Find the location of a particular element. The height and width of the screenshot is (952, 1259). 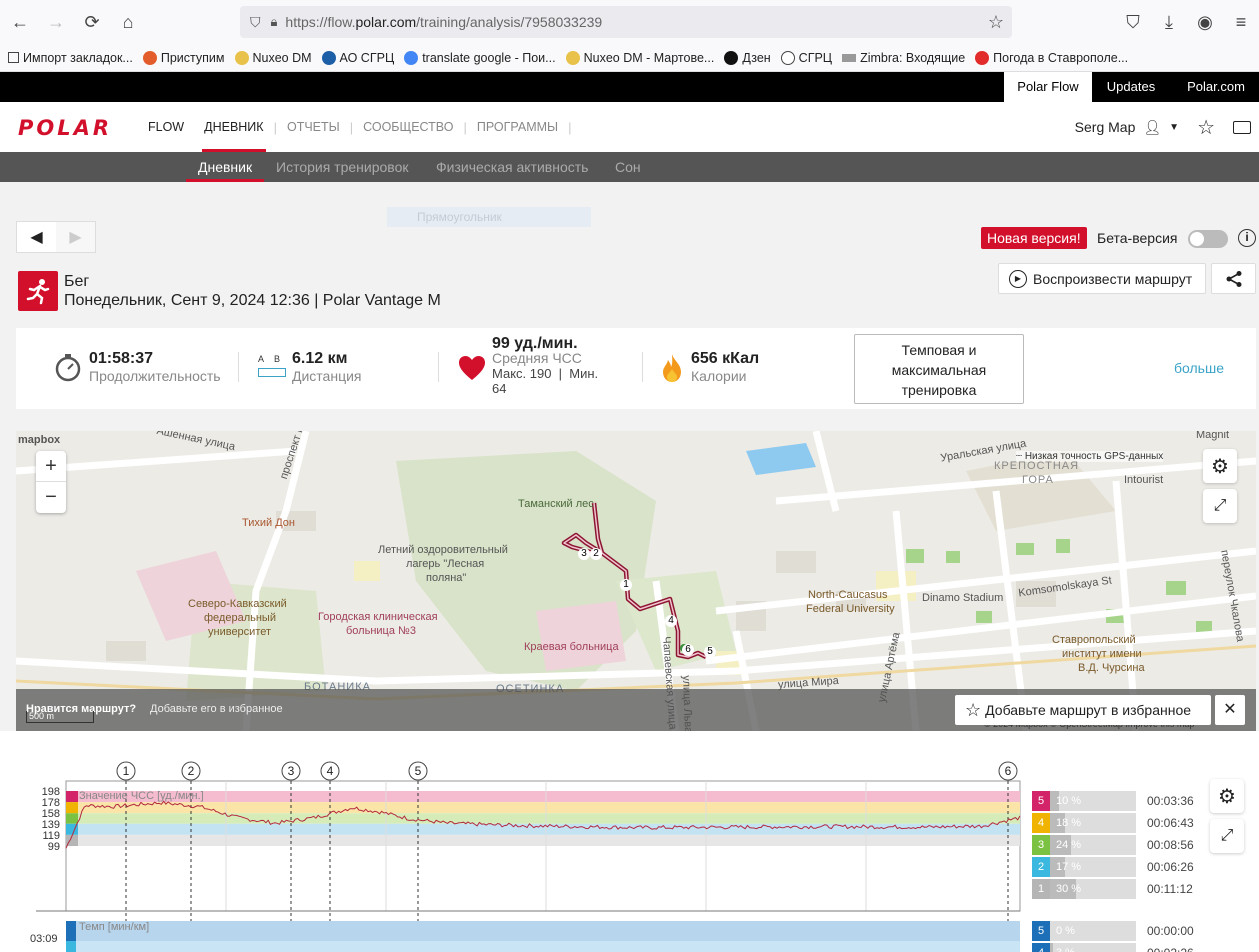

chevron-down-icon: ▼ is located at coordinates (1174, 127).